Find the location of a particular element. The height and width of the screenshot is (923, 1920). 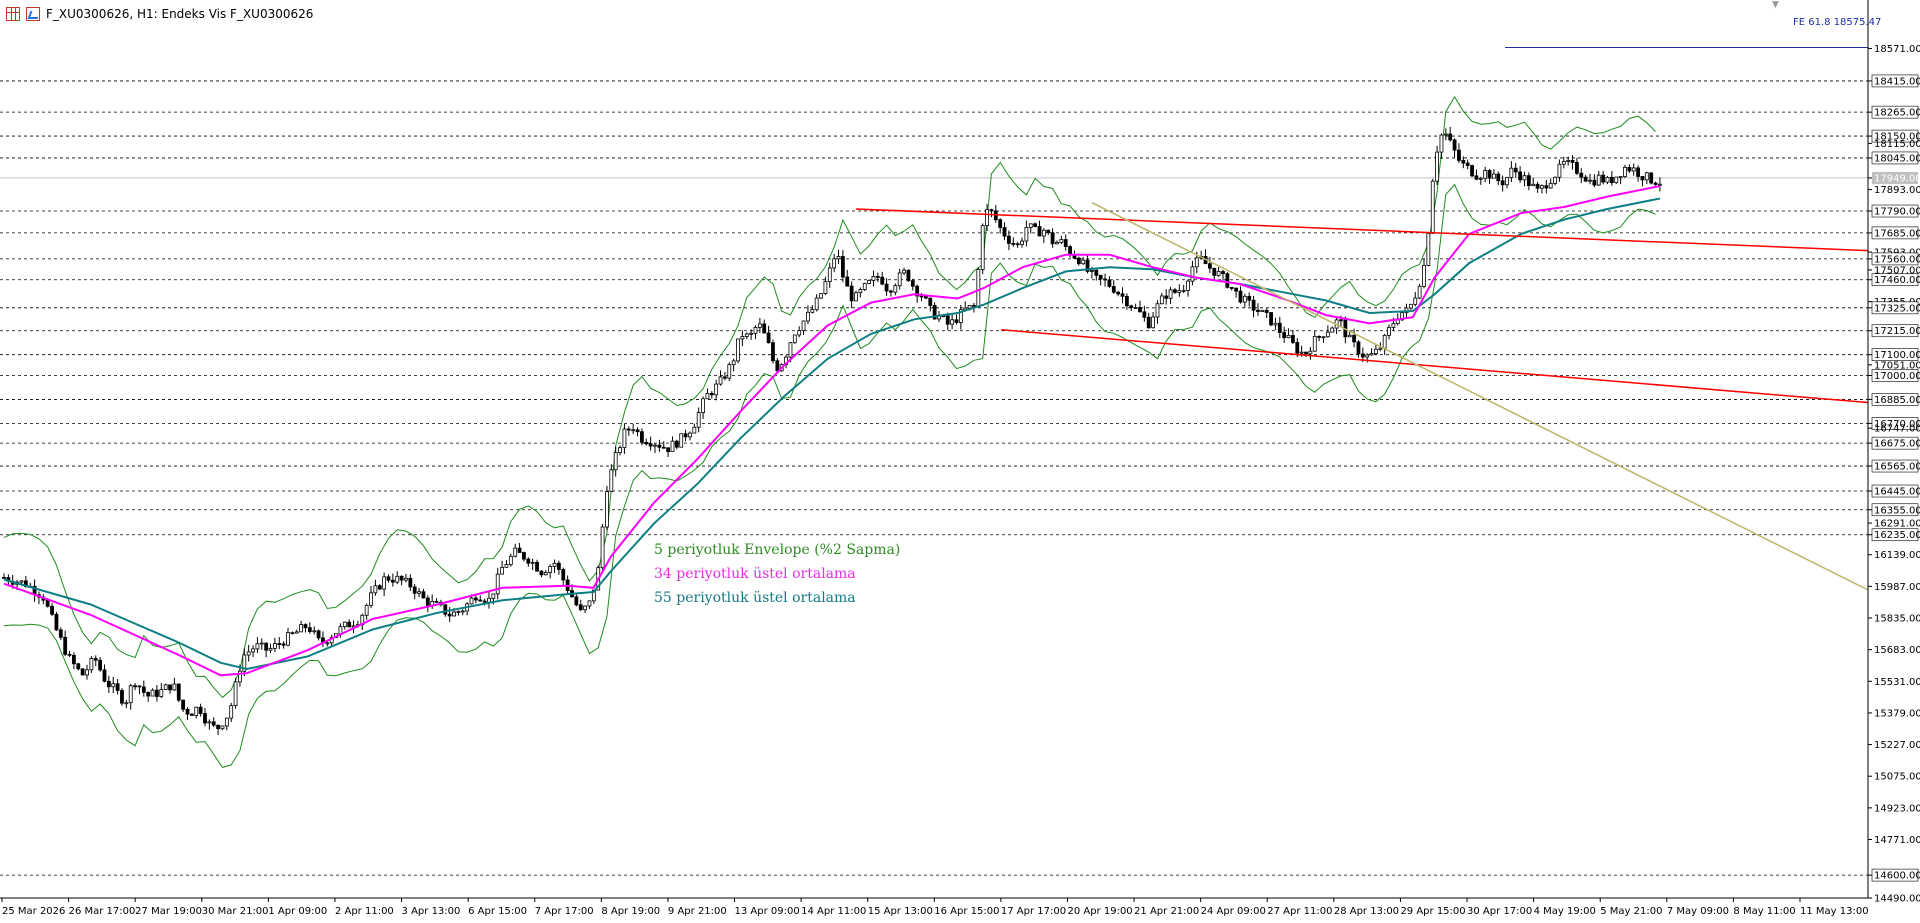

price-label: 15227.00 is located at coordinates (1897, 745).